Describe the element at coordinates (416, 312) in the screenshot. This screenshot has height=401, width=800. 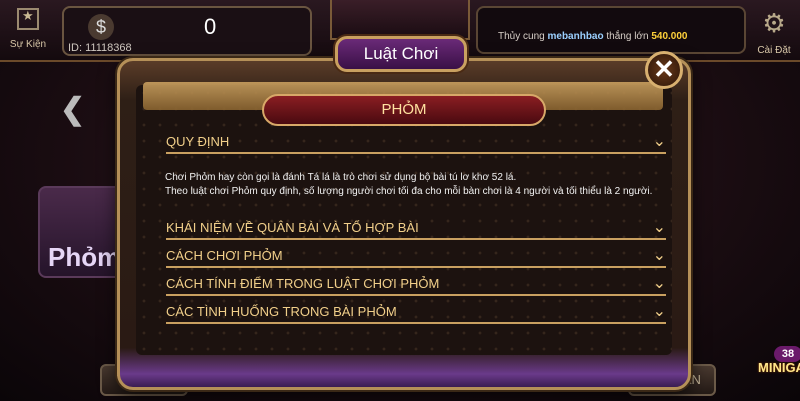
I see `section-situations: CÁC TÌNH HUỐNG TRONG BÀI PHỎM ⌄` at that location.